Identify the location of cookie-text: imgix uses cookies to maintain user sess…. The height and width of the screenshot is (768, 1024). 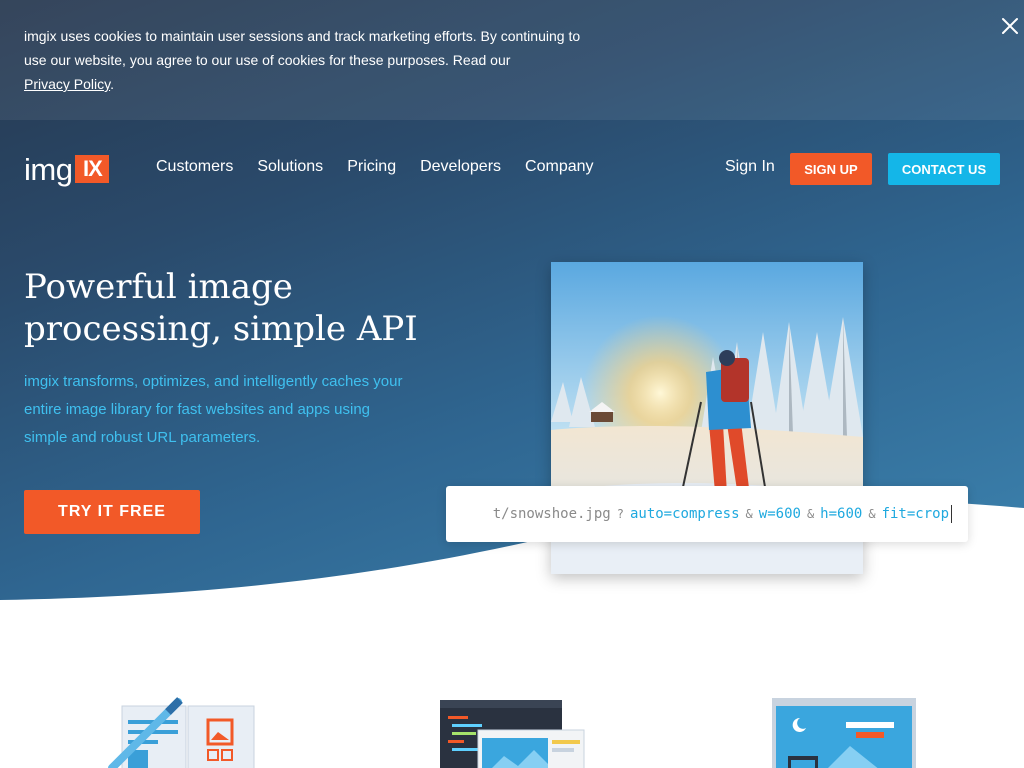
(314, 60).